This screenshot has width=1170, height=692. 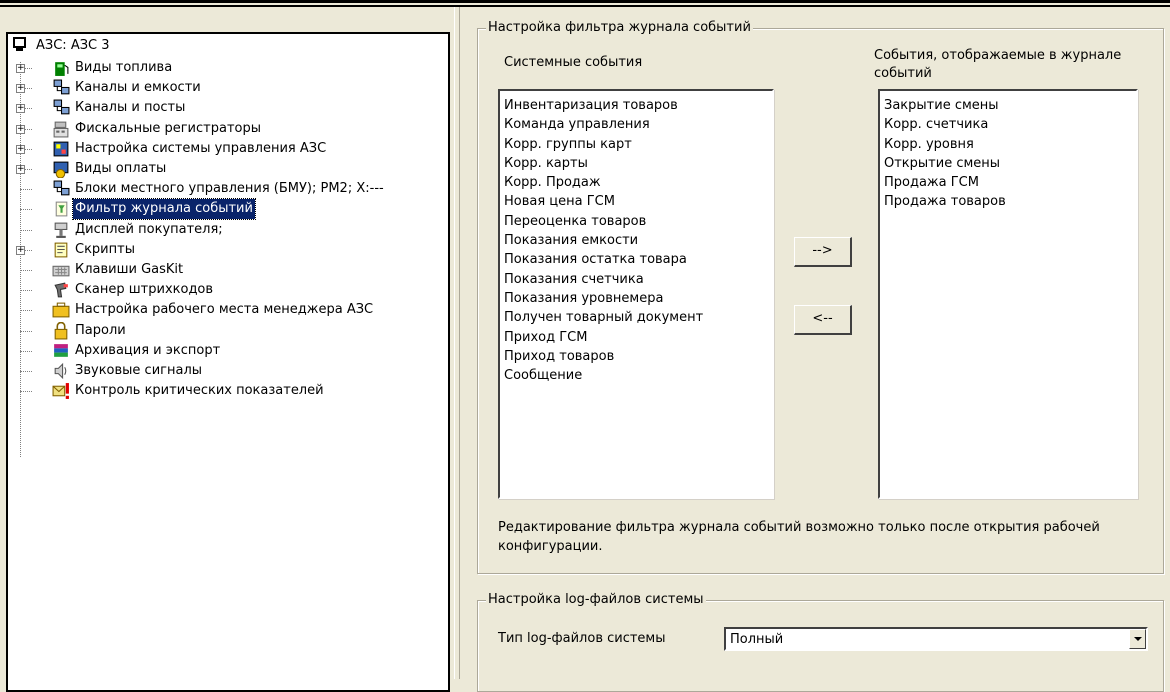 I want to click on keyboard-icon, so click(x=61, y=271).